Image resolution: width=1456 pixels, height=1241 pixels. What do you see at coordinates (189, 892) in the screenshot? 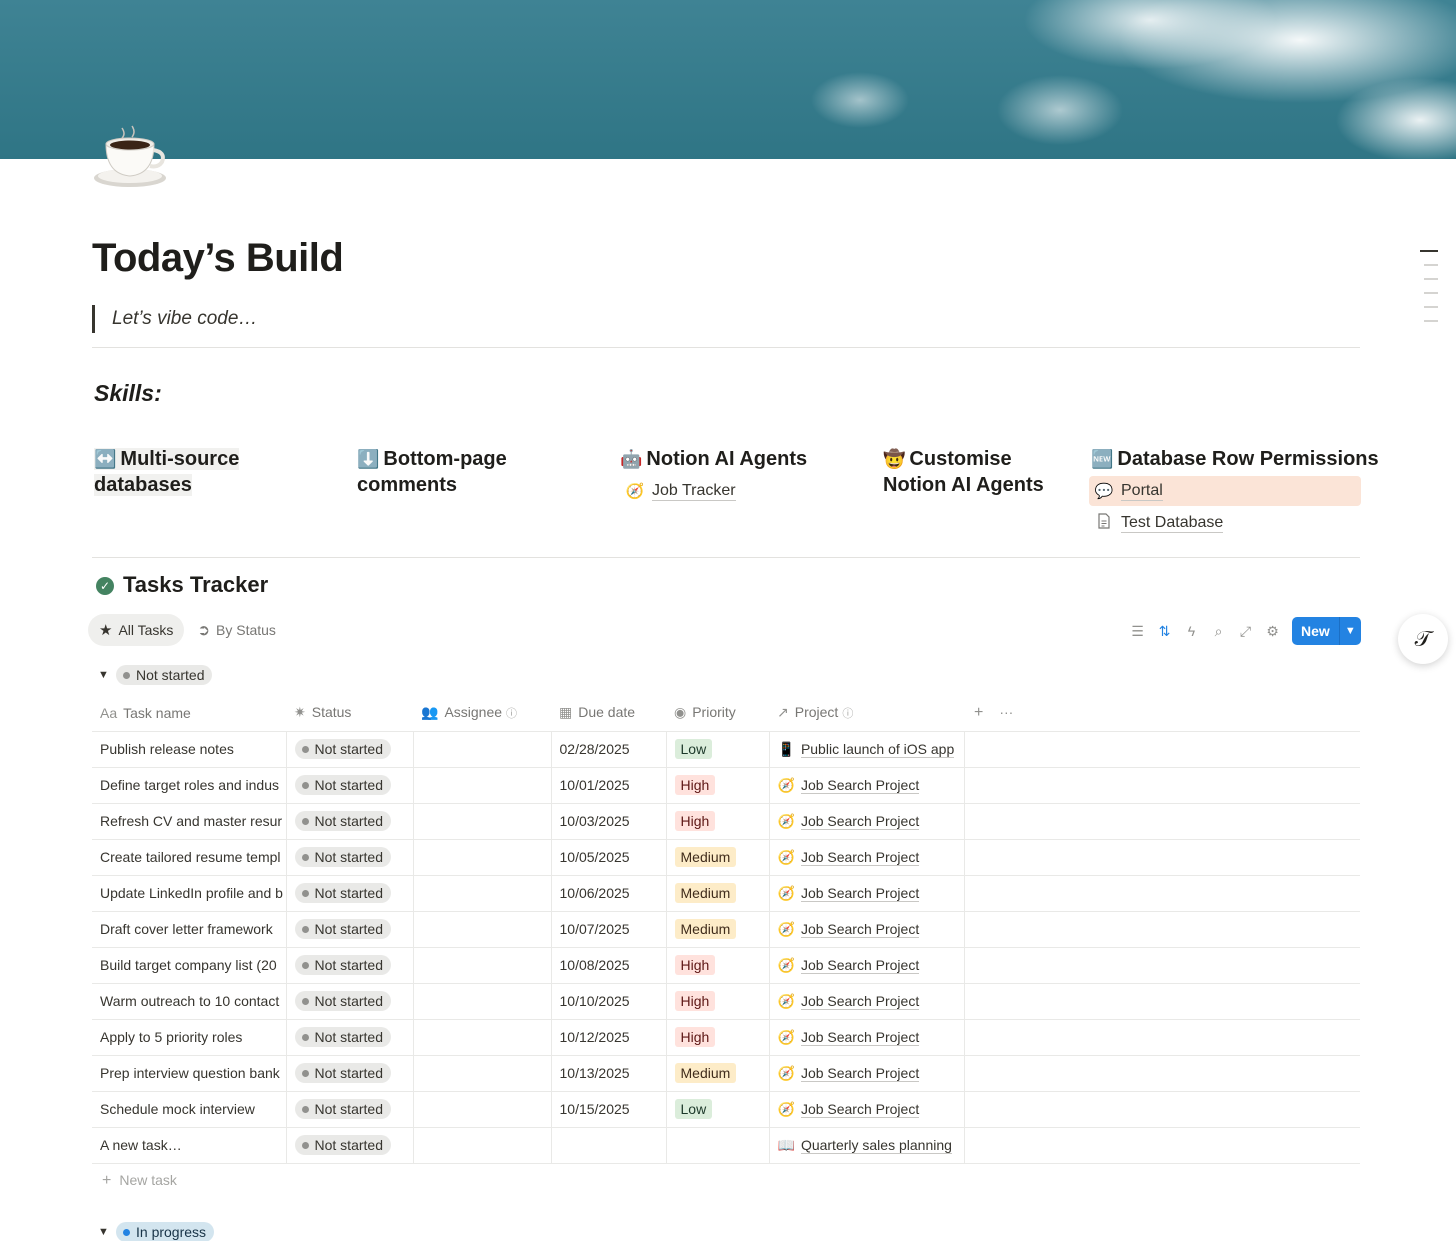
I see `task-name-cell: Update LinkedIn profile and b` at bounding box center [189, 892].